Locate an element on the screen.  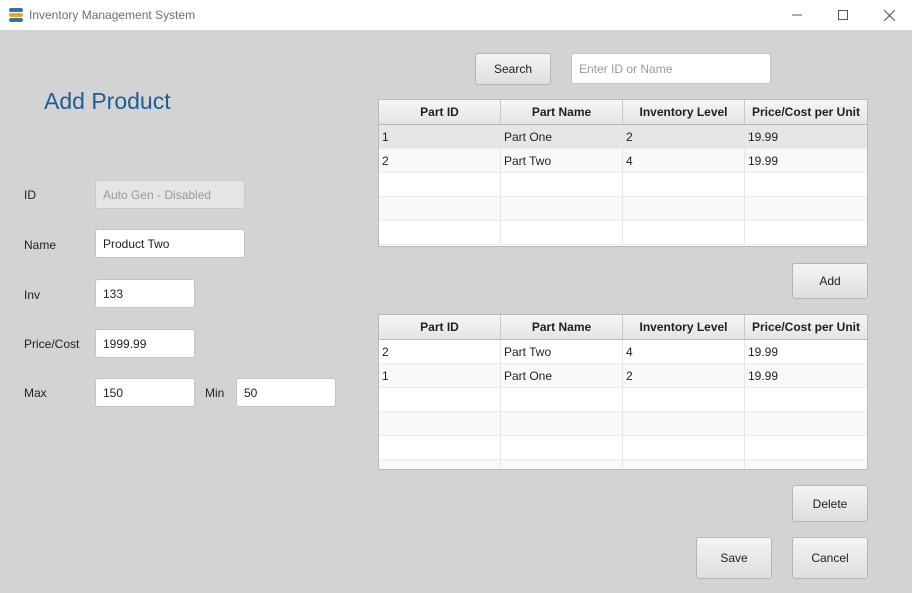
max-field is located at coordinates (145, 392).